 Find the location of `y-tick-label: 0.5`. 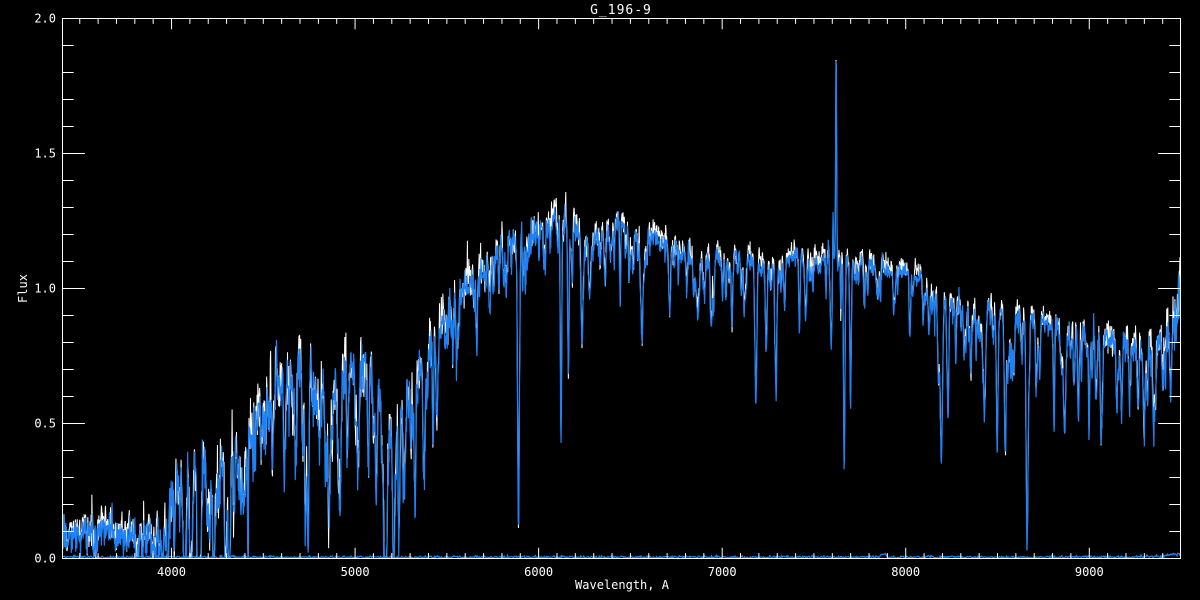

y-tick-label: 0.5 is located at coordinates (45, 424).